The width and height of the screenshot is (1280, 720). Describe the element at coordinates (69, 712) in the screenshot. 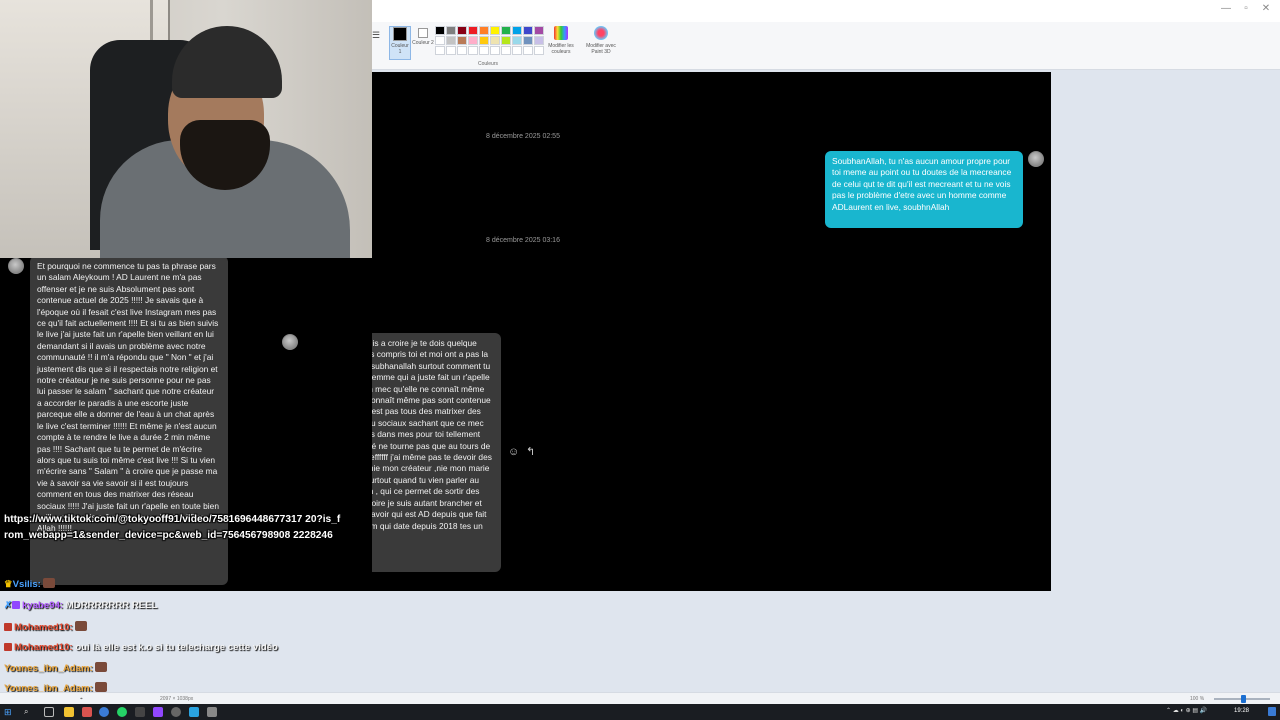

I see `file-explorer-icon` at that location.